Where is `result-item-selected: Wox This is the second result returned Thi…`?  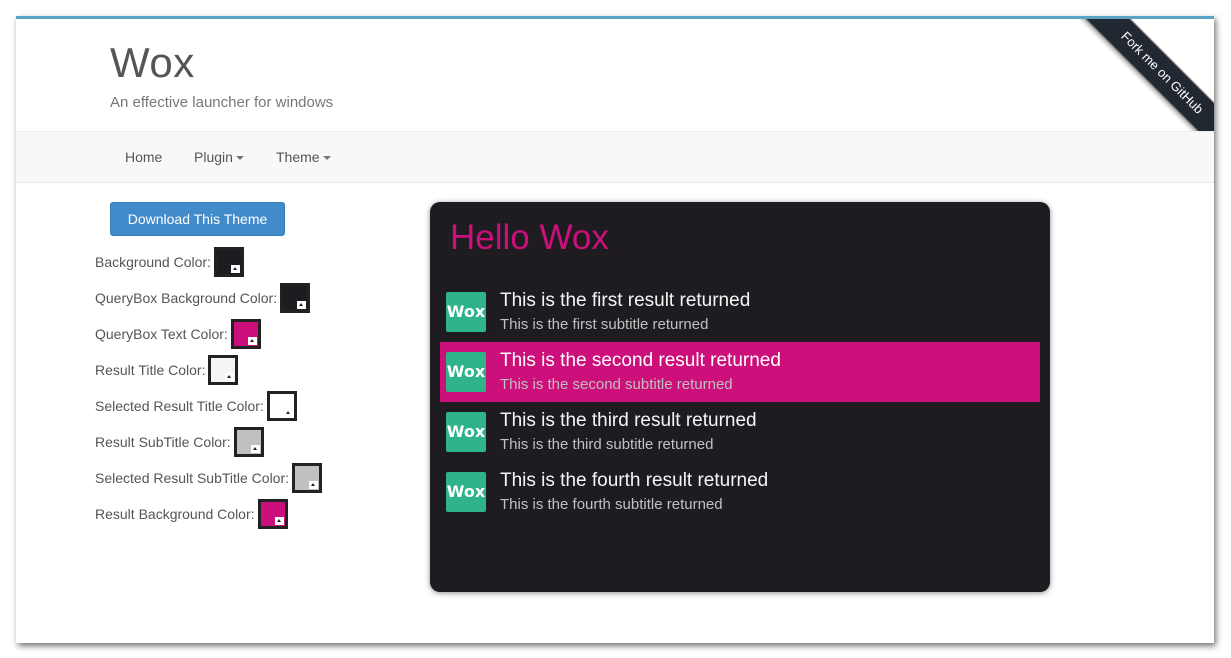 result-item-selected: Wox This is the second result returned Thi… is located at coordinates (740, 372).